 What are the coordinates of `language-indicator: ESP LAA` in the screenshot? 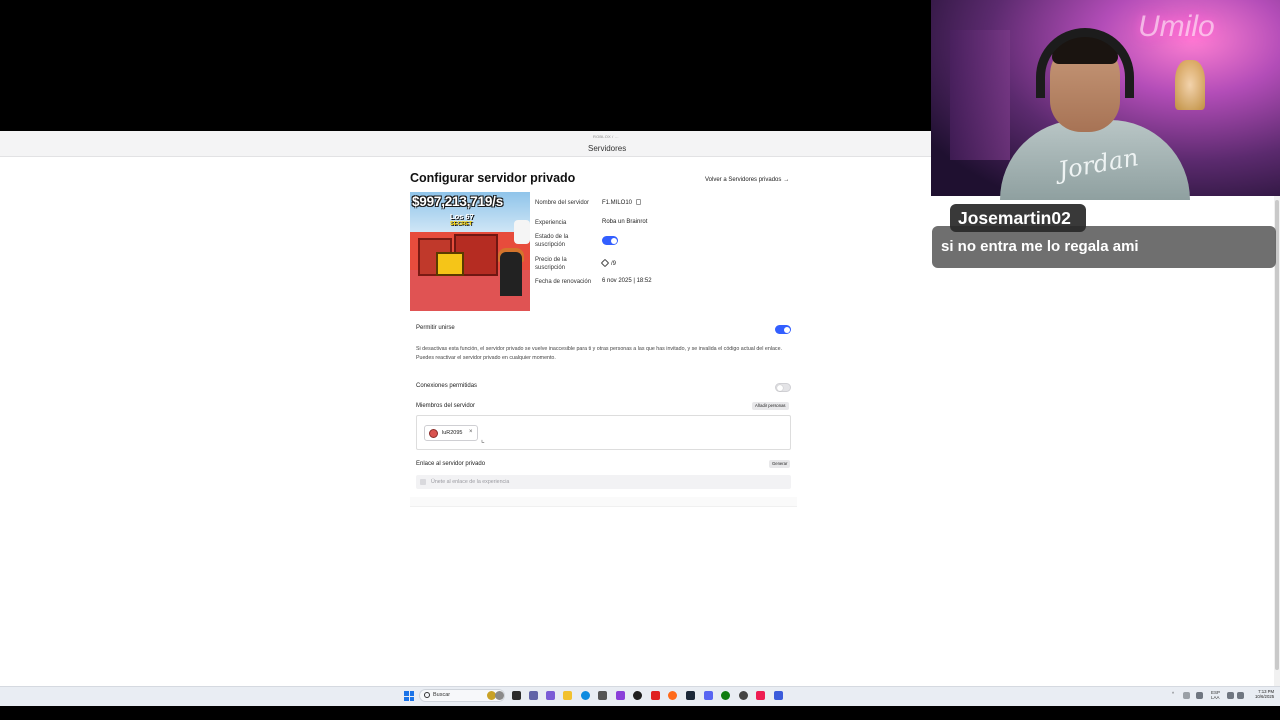 It's located at (1215, 695).